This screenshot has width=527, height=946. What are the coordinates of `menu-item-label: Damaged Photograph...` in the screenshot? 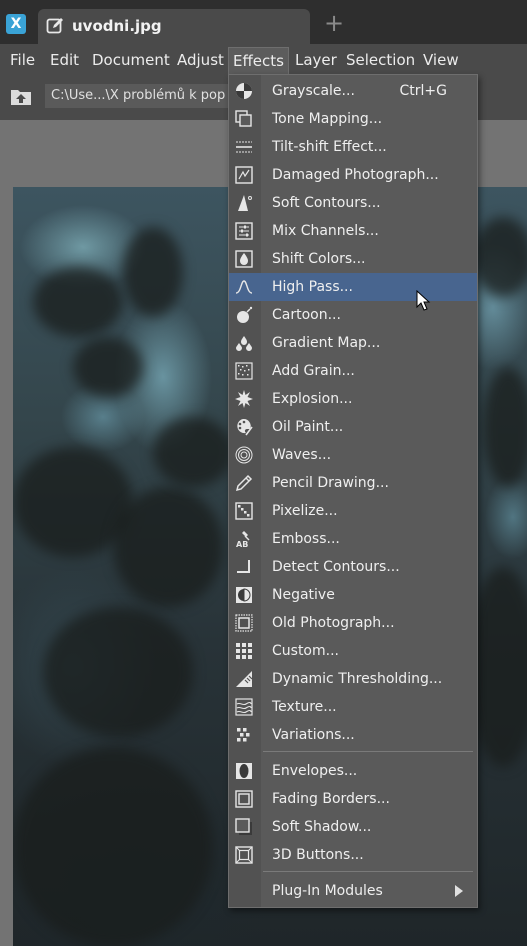 It's located at (355, 175).